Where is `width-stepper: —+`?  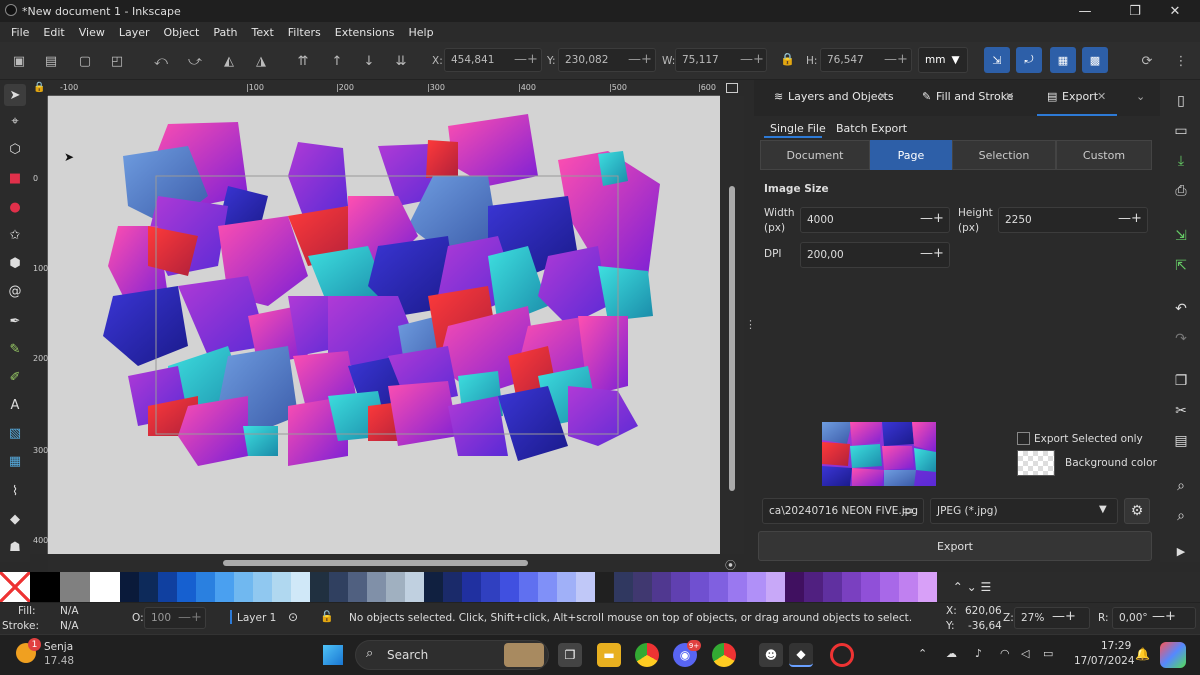
width-stepper: —+ is located at coordinates (932, 218).